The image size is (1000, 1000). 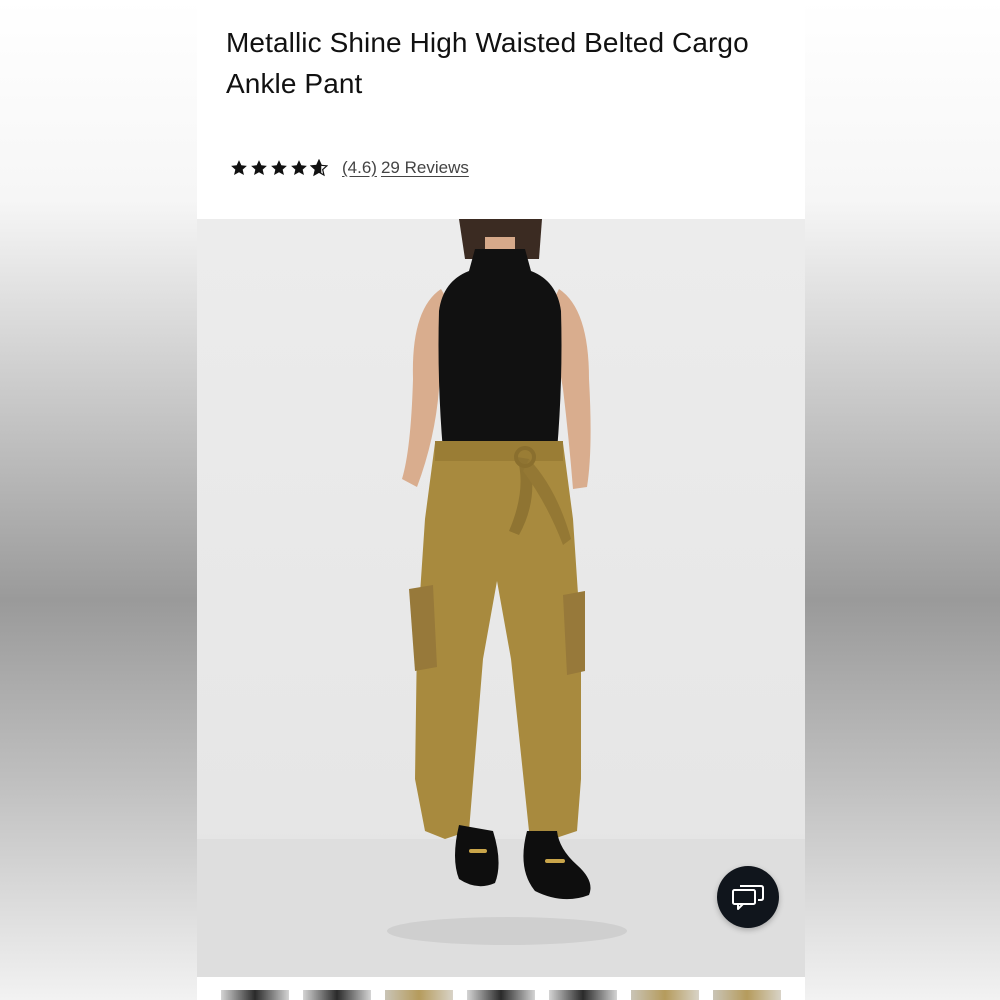 What do you see at coordinates (424, 167) in the screenshot?
I see `reviews-count: 29 Reviews` at bounding box center [424, 167].